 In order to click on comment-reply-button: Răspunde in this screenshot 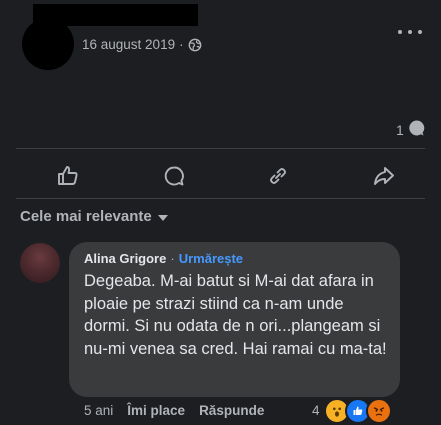, I will do `click(231, 410)`.